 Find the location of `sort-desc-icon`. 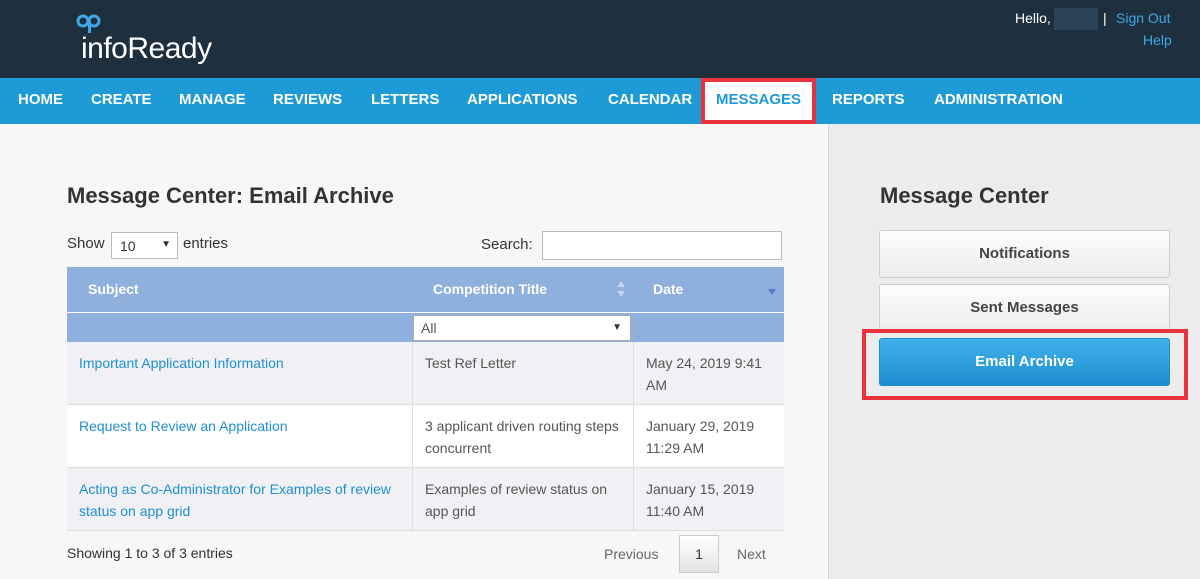

sort-desc-icon is located at coordinates (772, 292).